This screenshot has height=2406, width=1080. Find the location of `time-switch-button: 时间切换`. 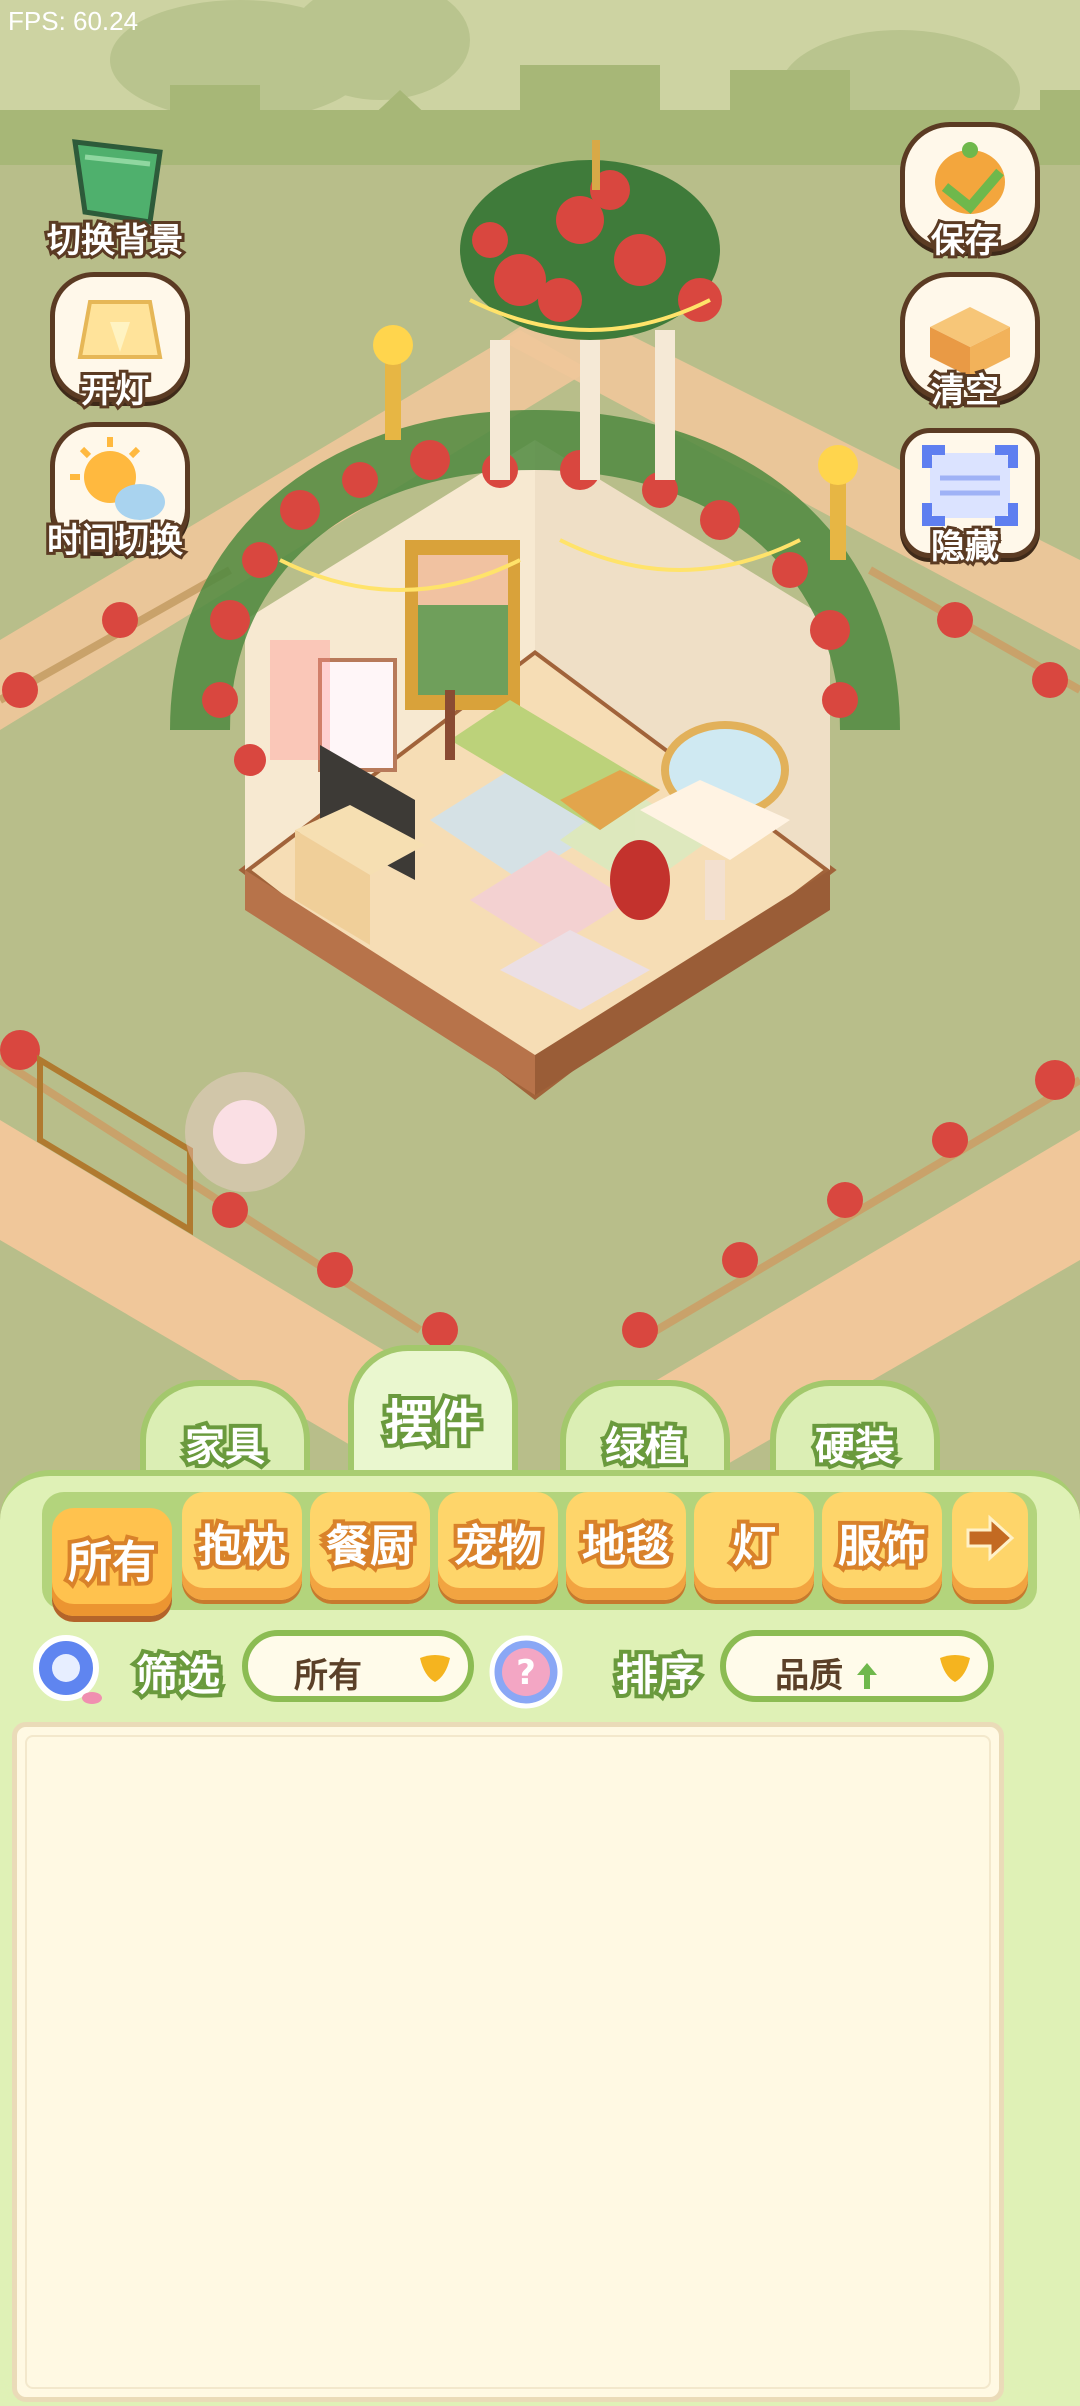

time-switch-button: 时间切换 is located at coordinates (115, 493).